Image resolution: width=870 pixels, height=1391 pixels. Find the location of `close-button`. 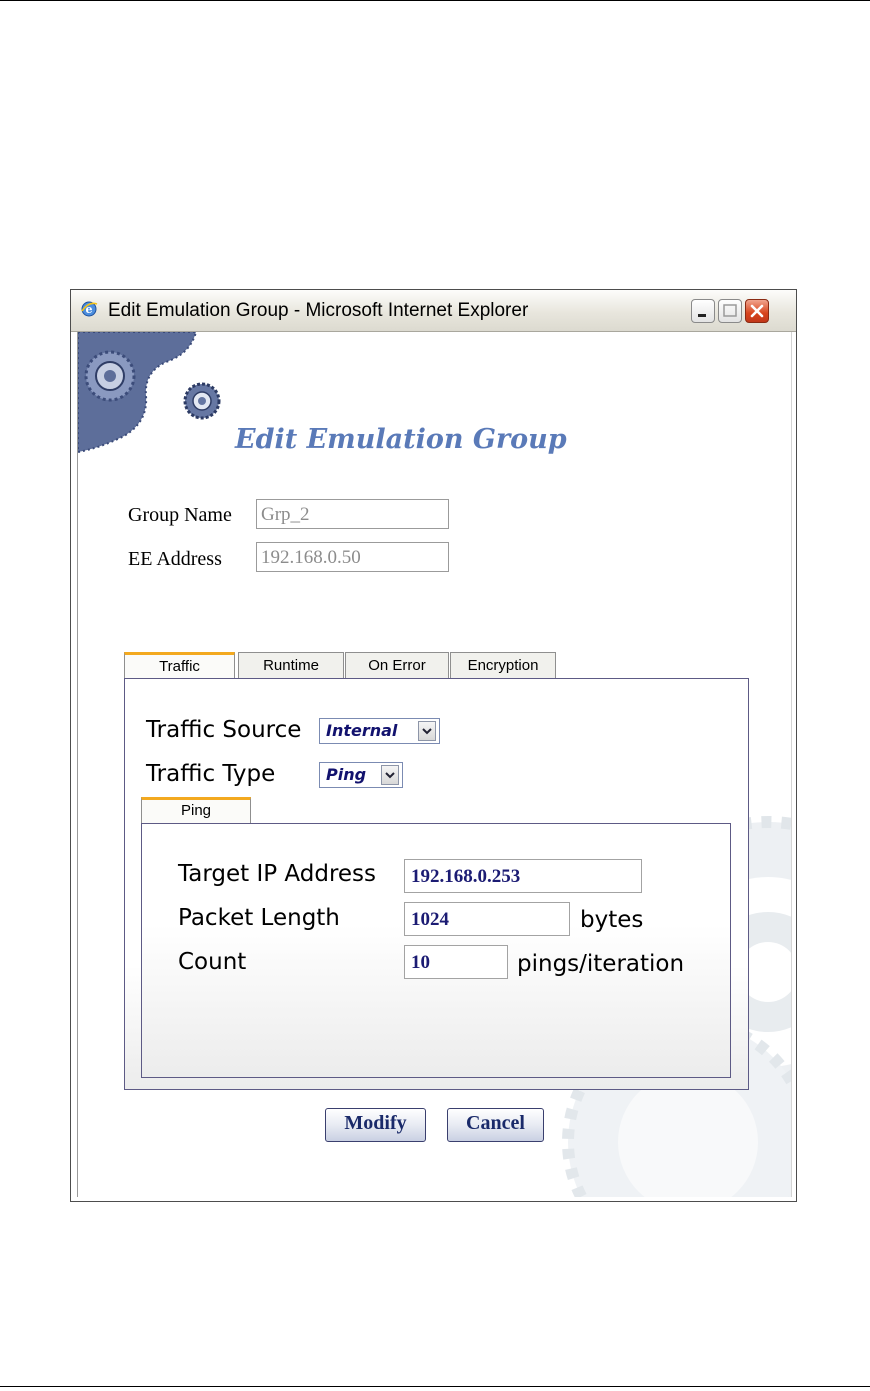

close-button is located at coordinates (757, 311).